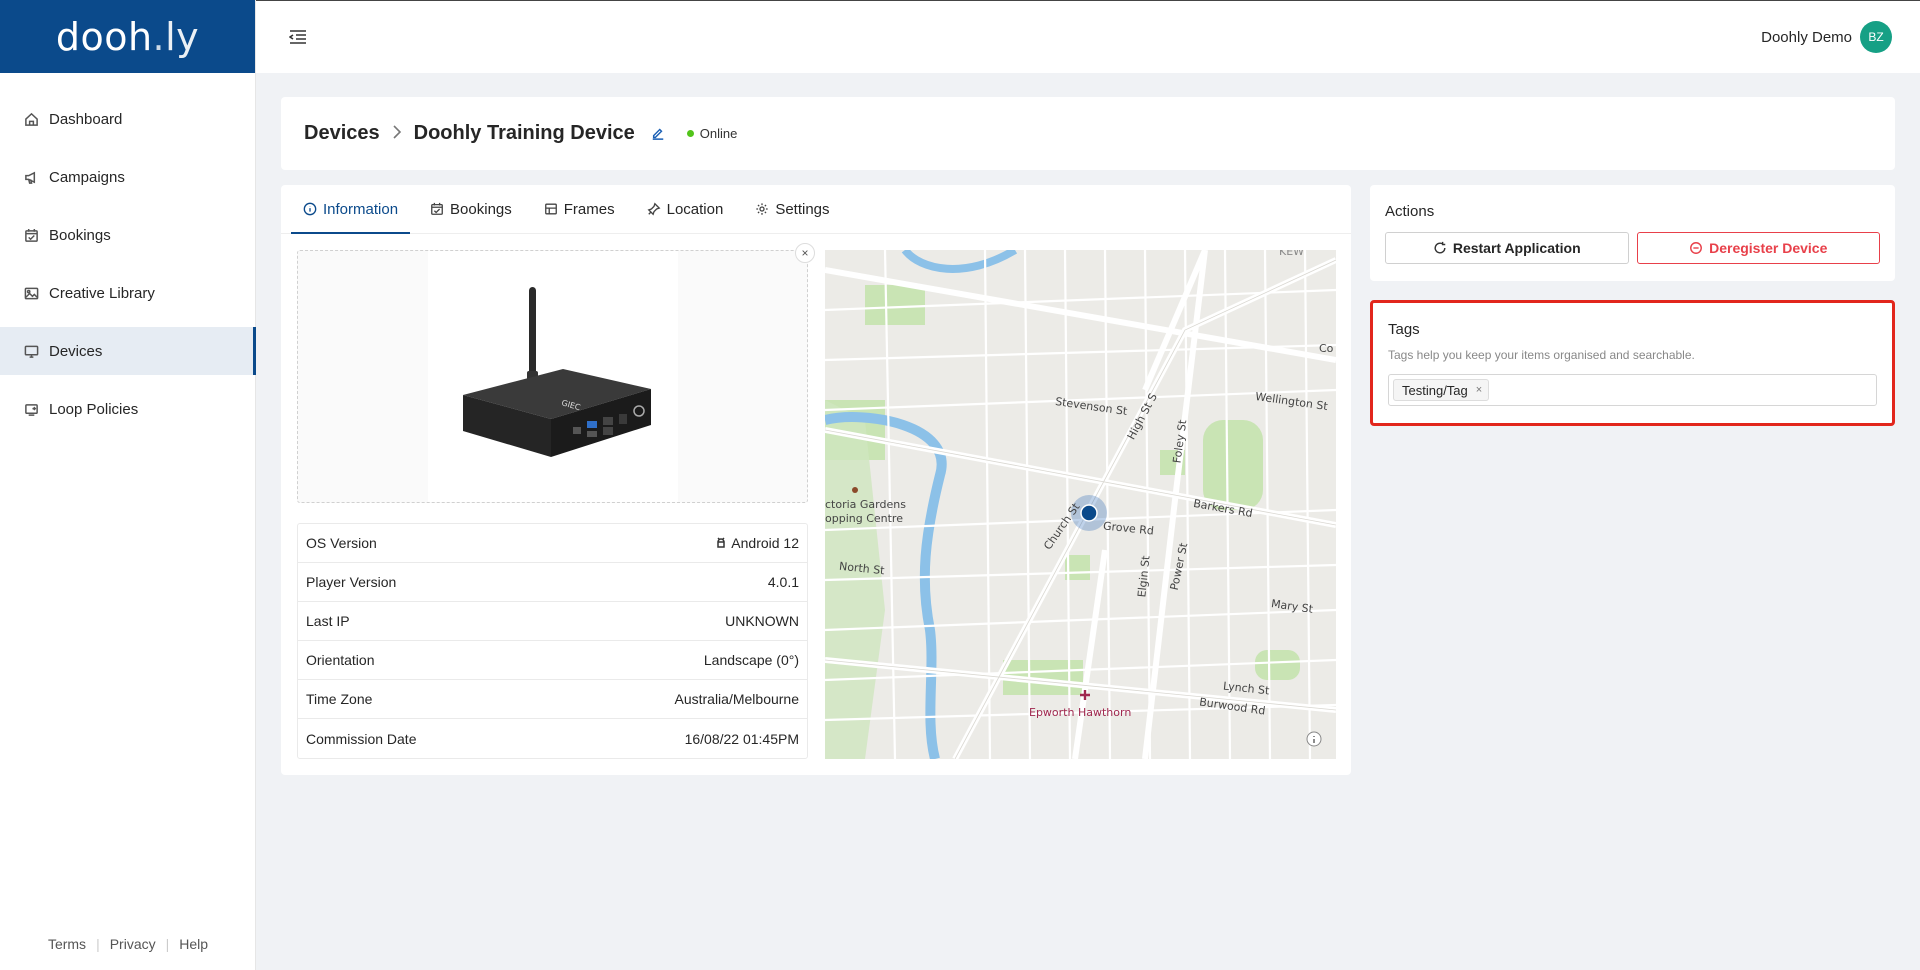 This screenshot has width=1920, height=970. I want to click on tab-location: Location, so click(685, 209).